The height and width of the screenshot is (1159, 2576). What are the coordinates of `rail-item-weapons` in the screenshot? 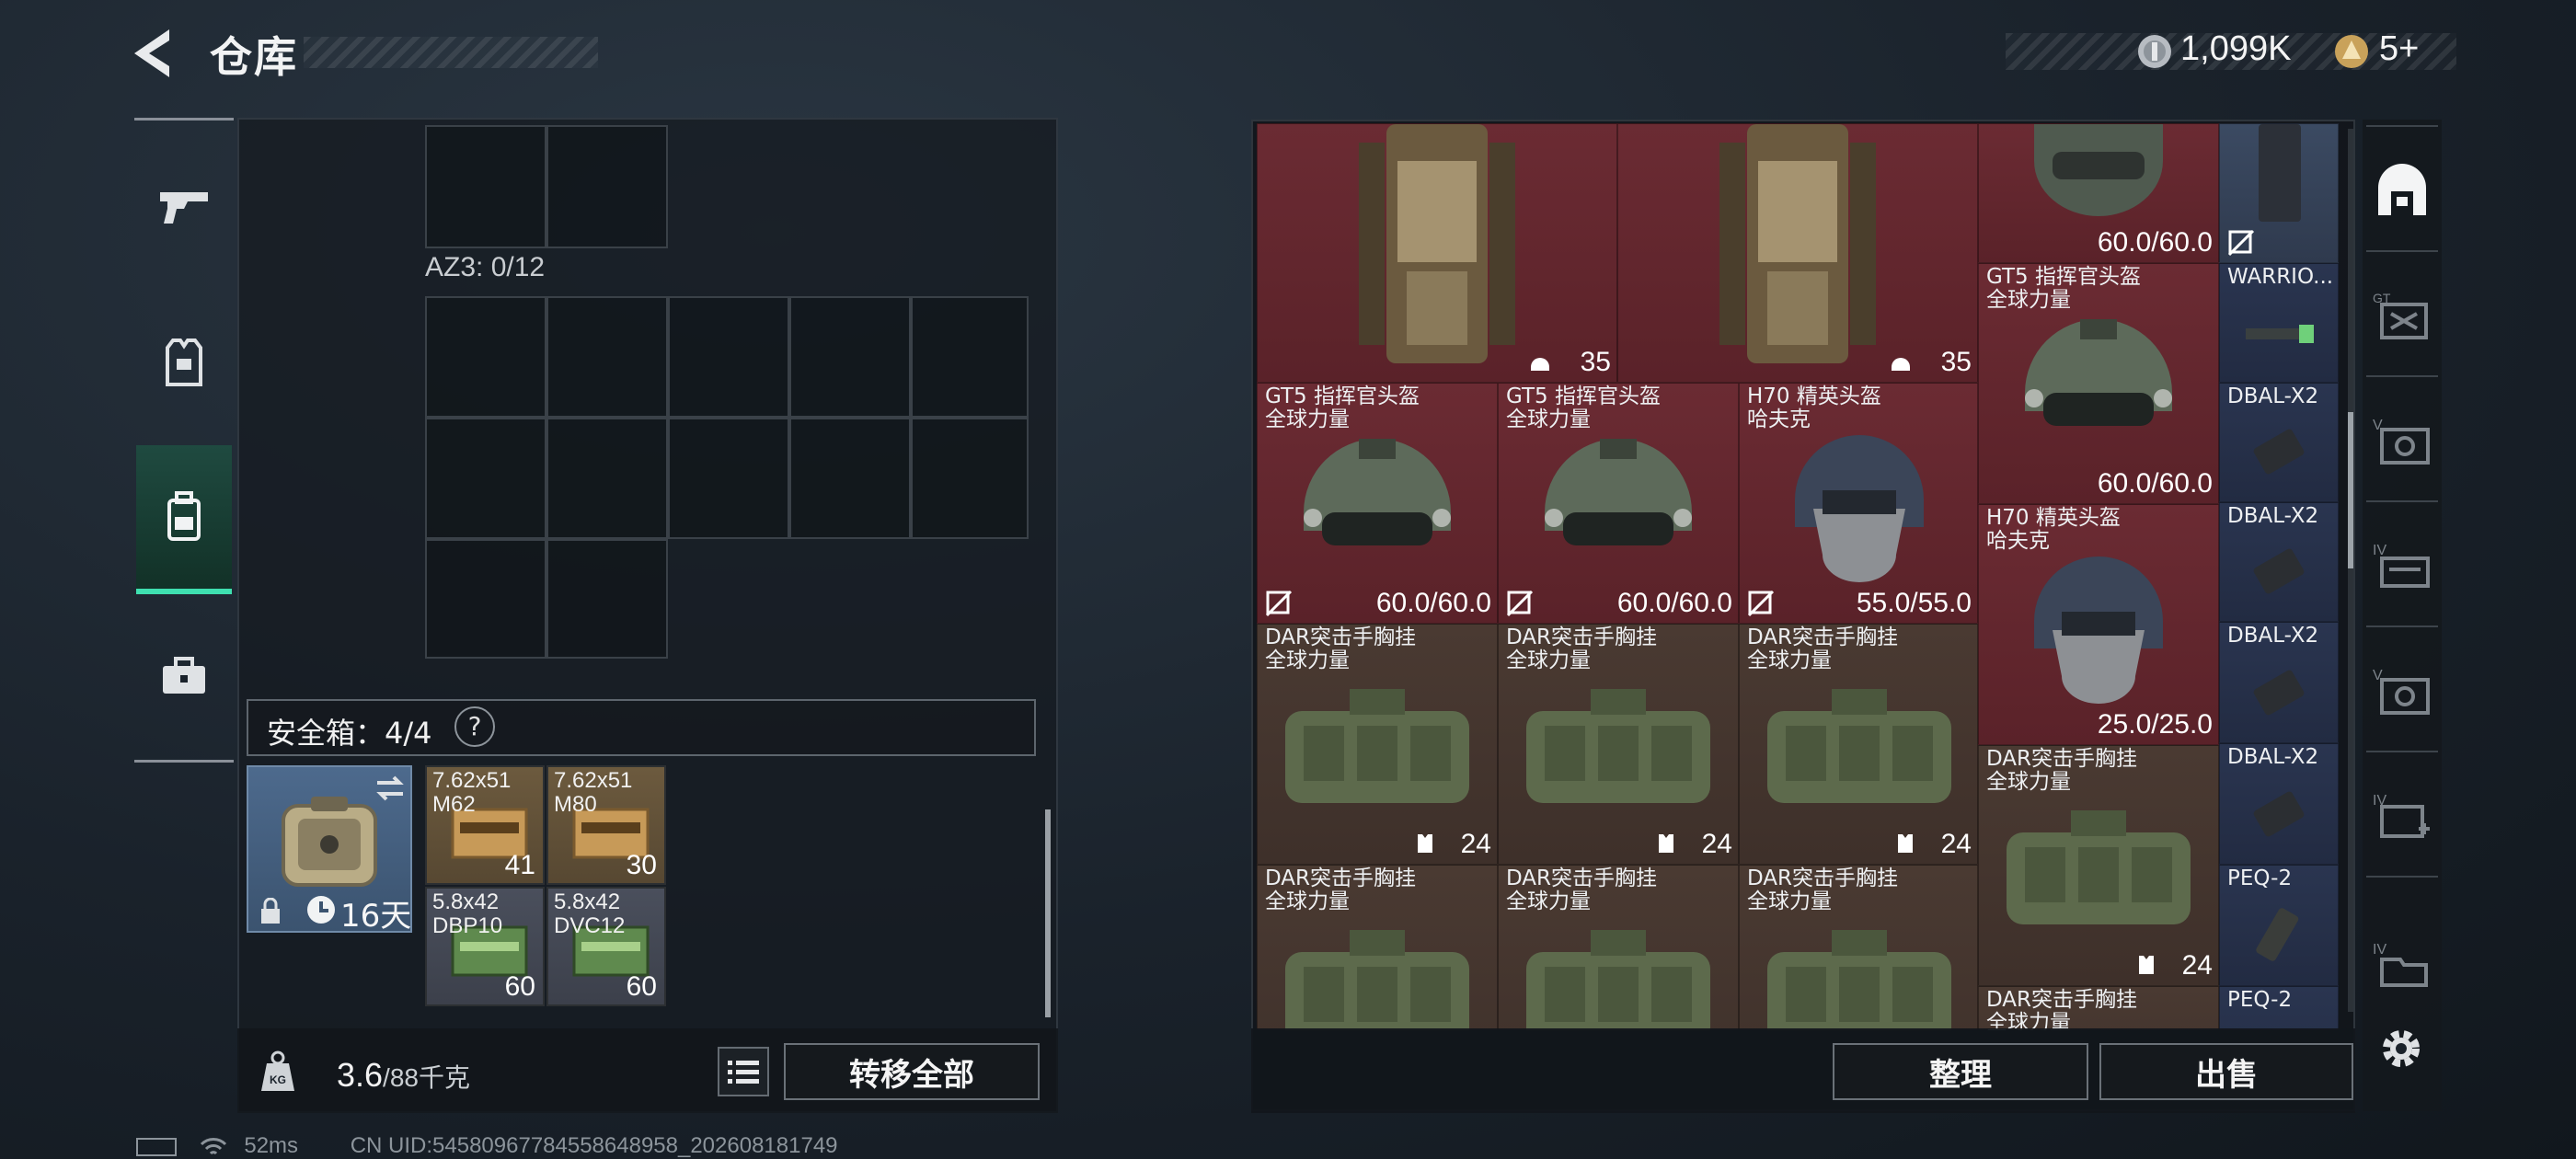 It's located at (184, 207).